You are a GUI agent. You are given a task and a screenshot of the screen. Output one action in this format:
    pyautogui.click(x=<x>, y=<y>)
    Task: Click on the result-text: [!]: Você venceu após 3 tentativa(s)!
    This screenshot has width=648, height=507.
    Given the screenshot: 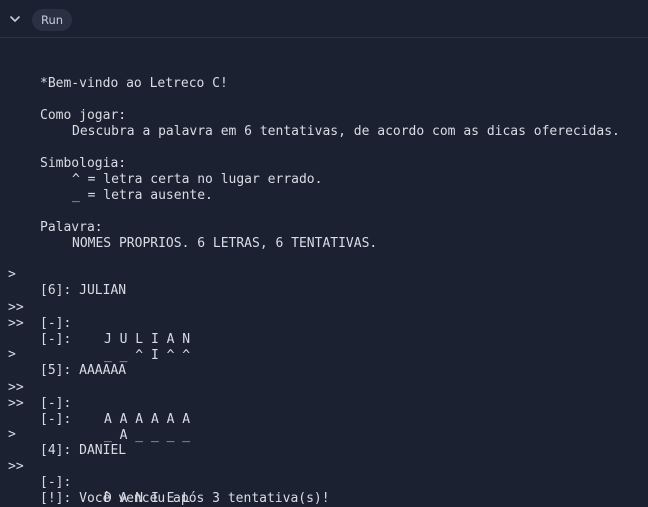 What is the action you would take?
    pyautogui.click(x=185, y=498)
    